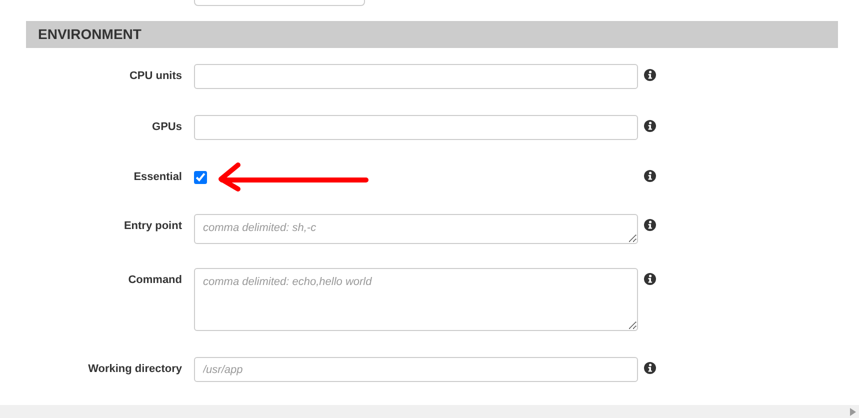 This screenshot has width=859, height=418. Describe the element at coordinates (134, 369) in the screenshot. I see `field-label: Working directory` at that location.